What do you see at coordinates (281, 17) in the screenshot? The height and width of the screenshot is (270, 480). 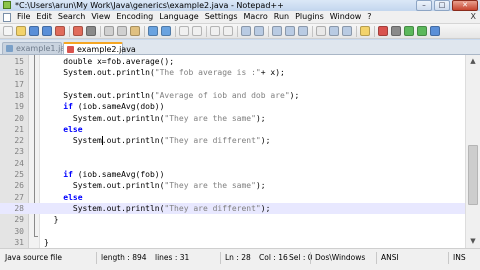 I see `menu-item-run: Run` at bounding box center [281, 17].